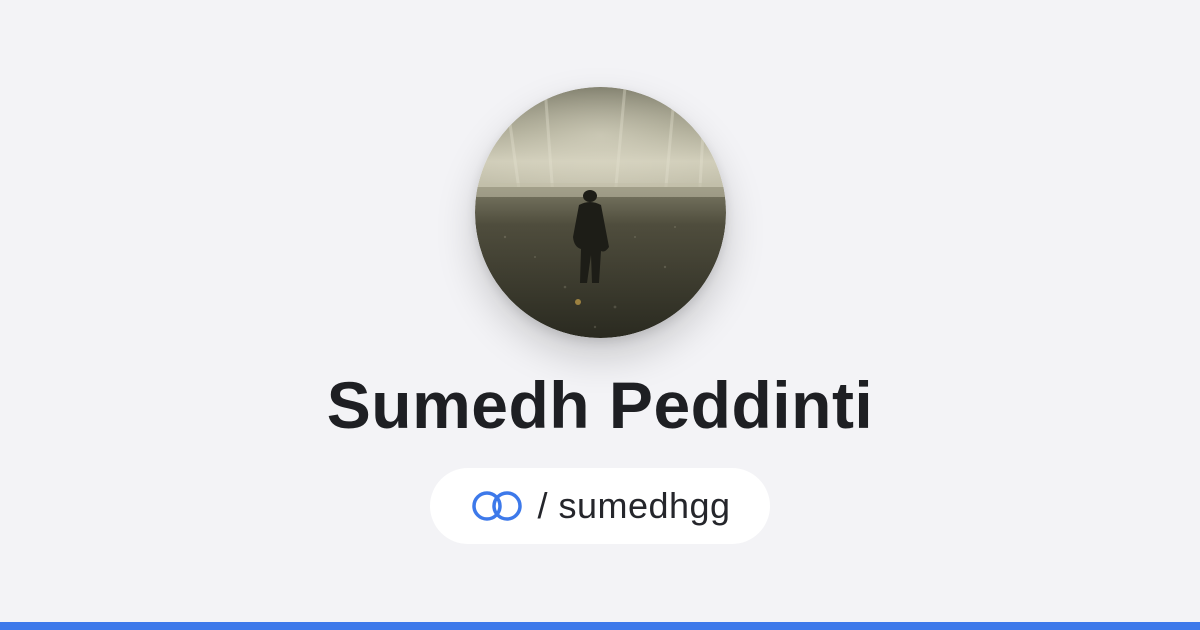 This screenshot has width=1200, height=630. Describe the element at coordinates (600, 626) in the screenshot. I see `accent-bar` at that location.